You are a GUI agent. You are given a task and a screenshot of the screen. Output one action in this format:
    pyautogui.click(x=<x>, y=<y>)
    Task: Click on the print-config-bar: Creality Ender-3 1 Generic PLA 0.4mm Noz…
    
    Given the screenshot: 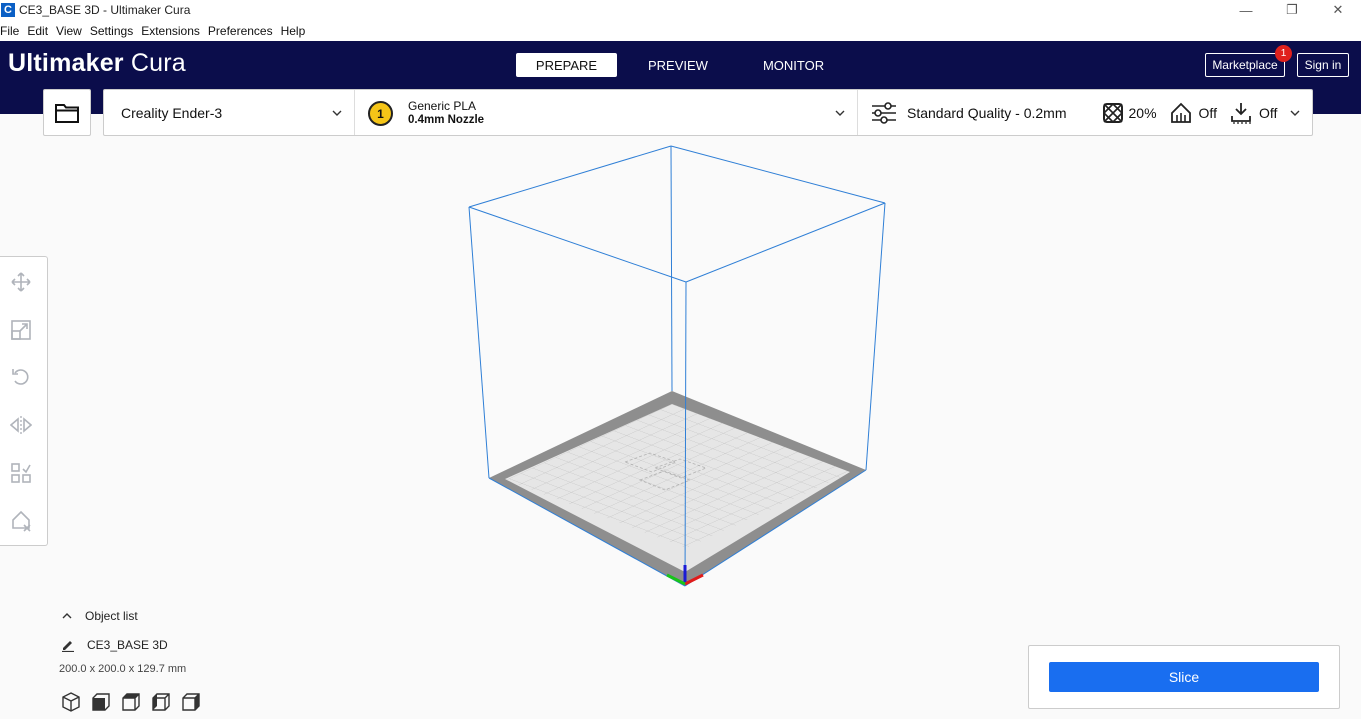 What is the action you would take?
    pyautogui.click(x=708, y=112)
    